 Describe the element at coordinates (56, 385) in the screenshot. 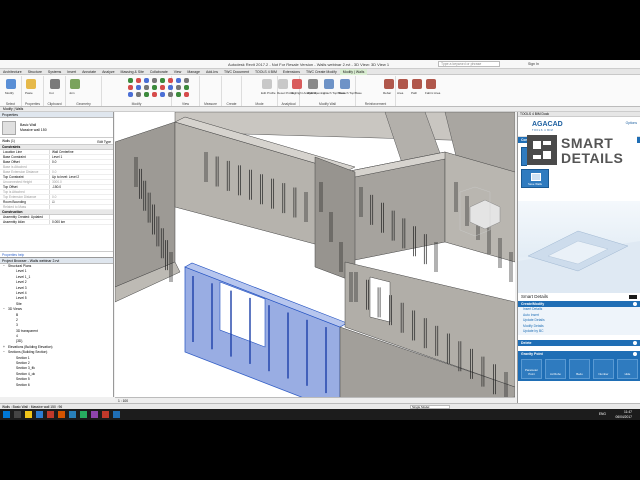

I see `browser-item: Section 6` at that location.